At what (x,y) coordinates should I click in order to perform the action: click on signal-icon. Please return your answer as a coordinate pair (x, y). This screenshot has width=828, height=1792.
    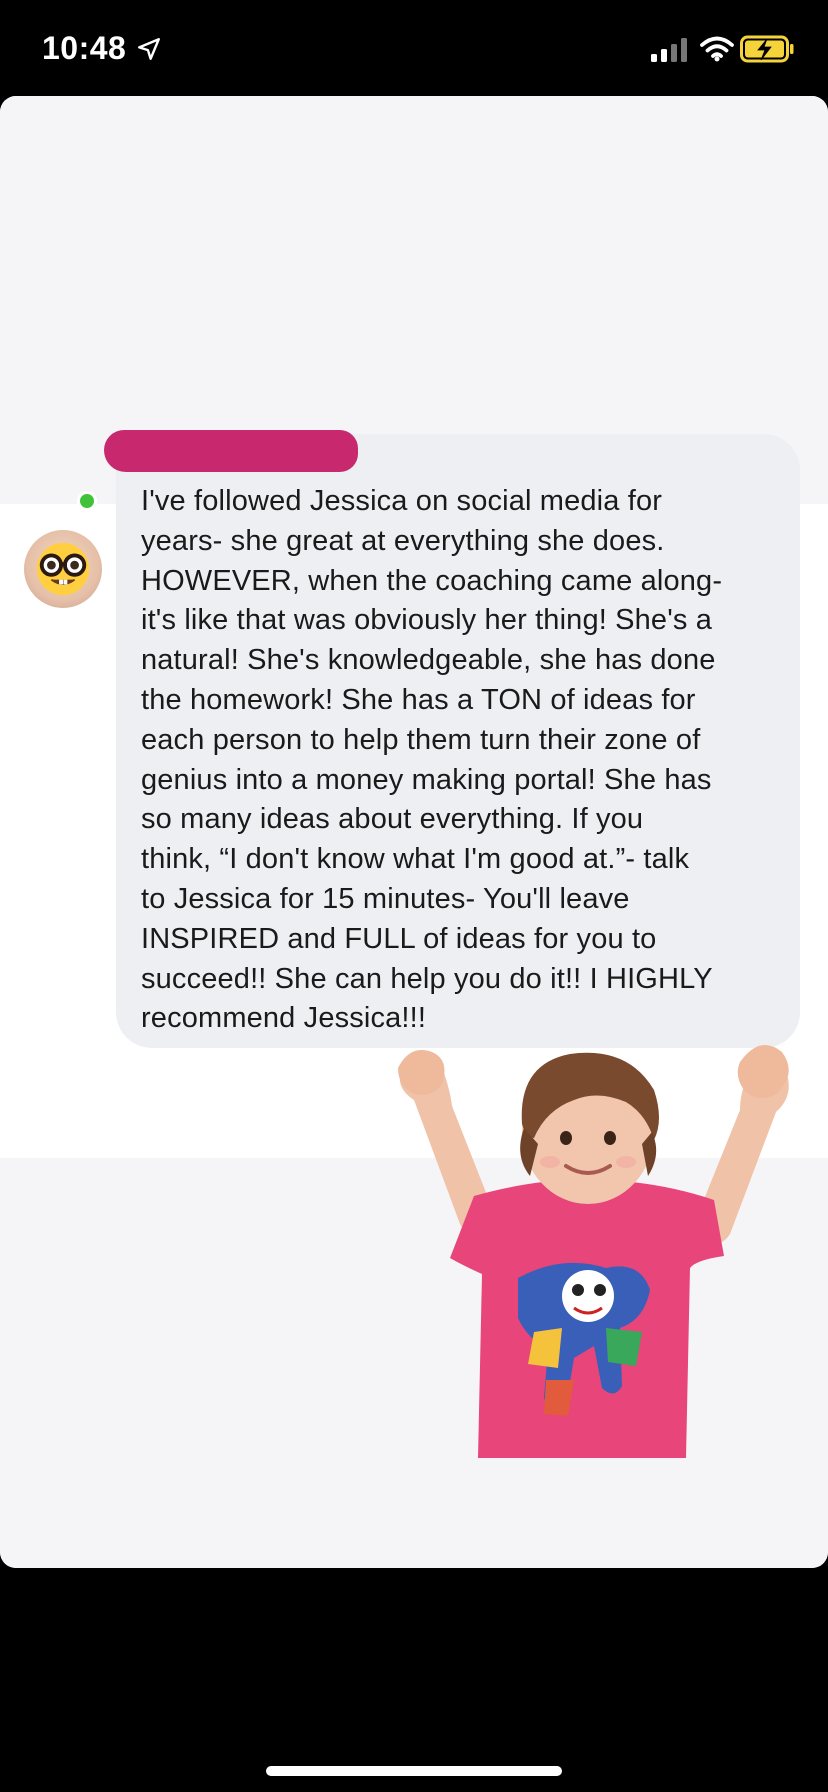
    Looking at the image, I should click on (669, 50).